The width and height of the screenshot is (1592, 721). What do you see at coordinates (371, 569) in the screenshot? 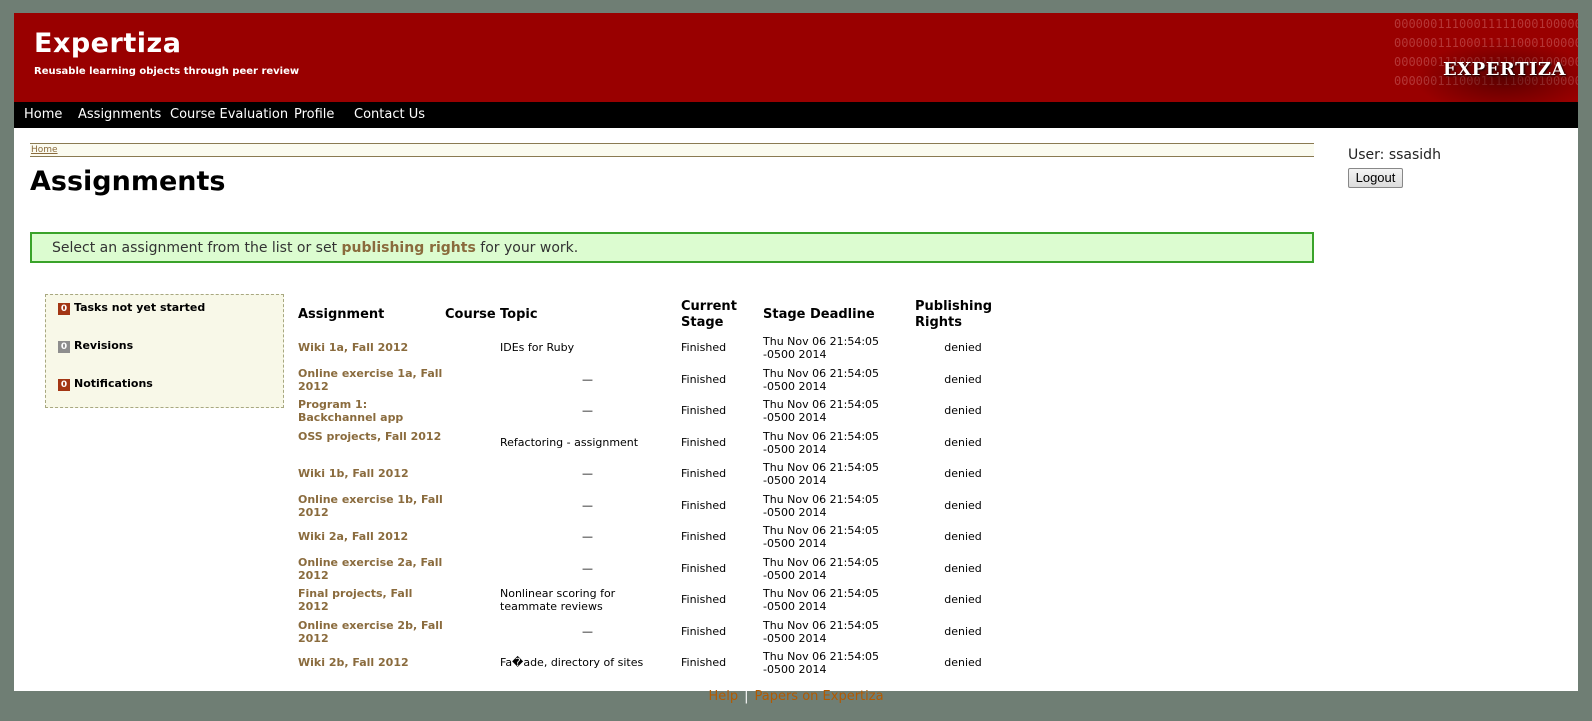
I see `assignment-link: Online exercise 2a, Fall 2012` at bounding box center [371, 569].